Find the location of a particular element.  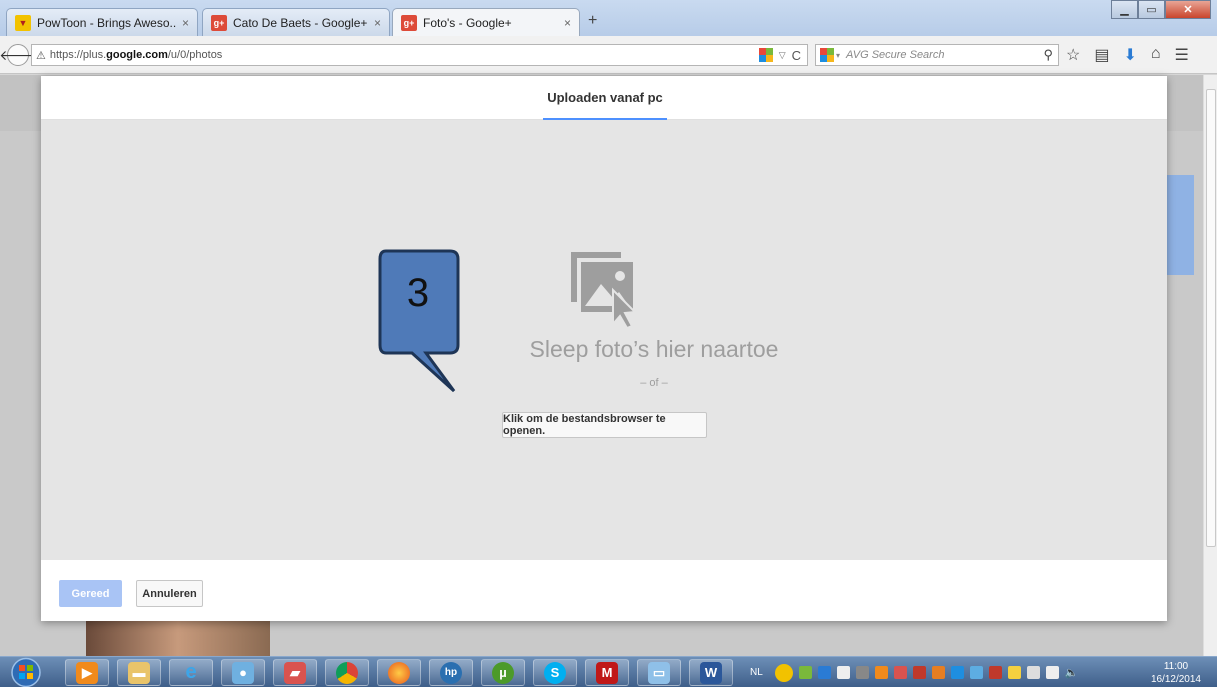

back-button: 🡐 is located at coordinates (18, 55).